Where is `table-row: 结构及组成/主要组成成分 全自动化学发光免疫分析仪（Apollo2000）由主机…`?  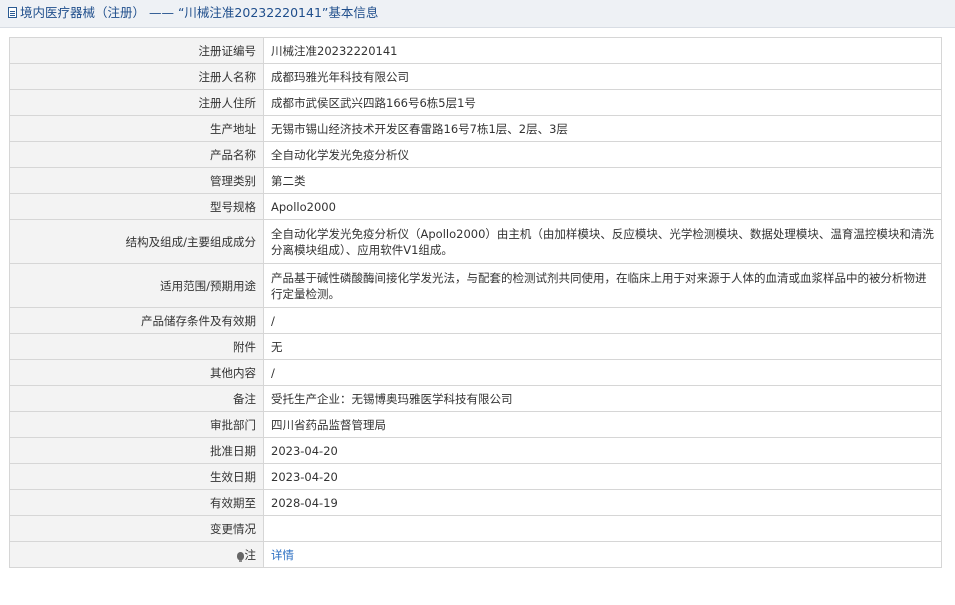 table-row: 结构及组成/主要组成成分 全自动化学发光免疫分析仪（Apollo2000）由主机… is located at coordinates (475, 241).